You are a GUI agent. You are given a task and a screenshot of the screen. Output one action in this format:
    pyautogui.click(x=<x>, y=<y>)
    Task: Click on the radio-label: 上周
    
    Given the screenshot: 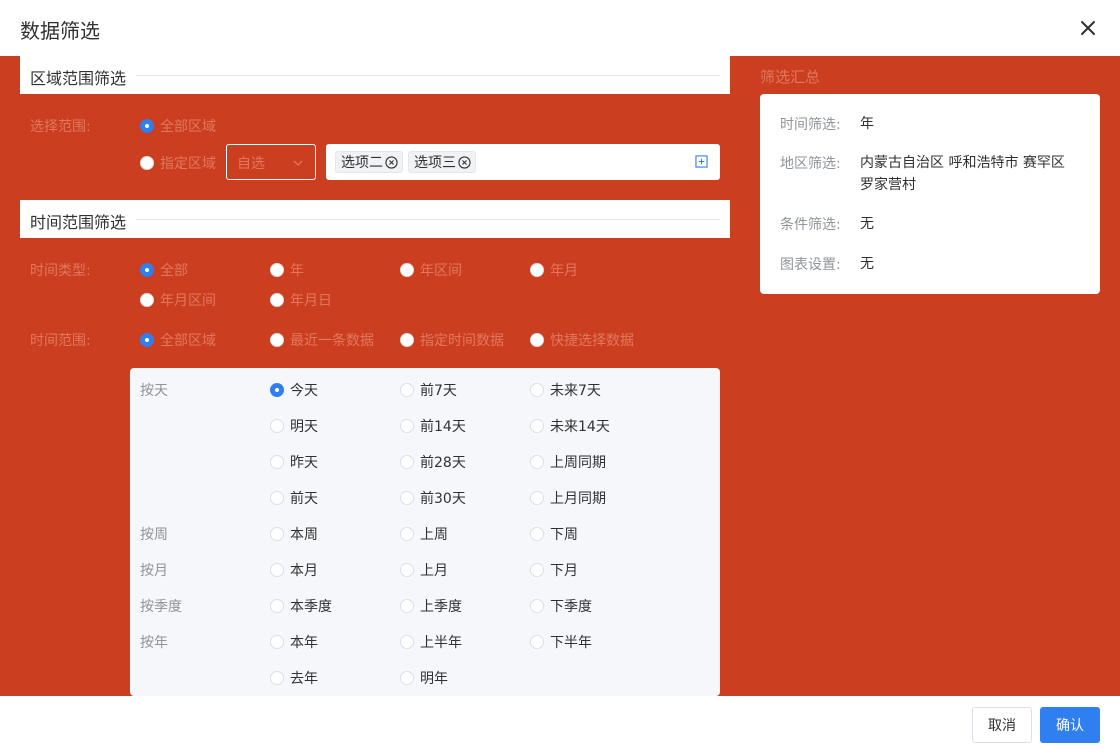 What is the action you would take?
    pyautogui.click(x=434, y=535)
    